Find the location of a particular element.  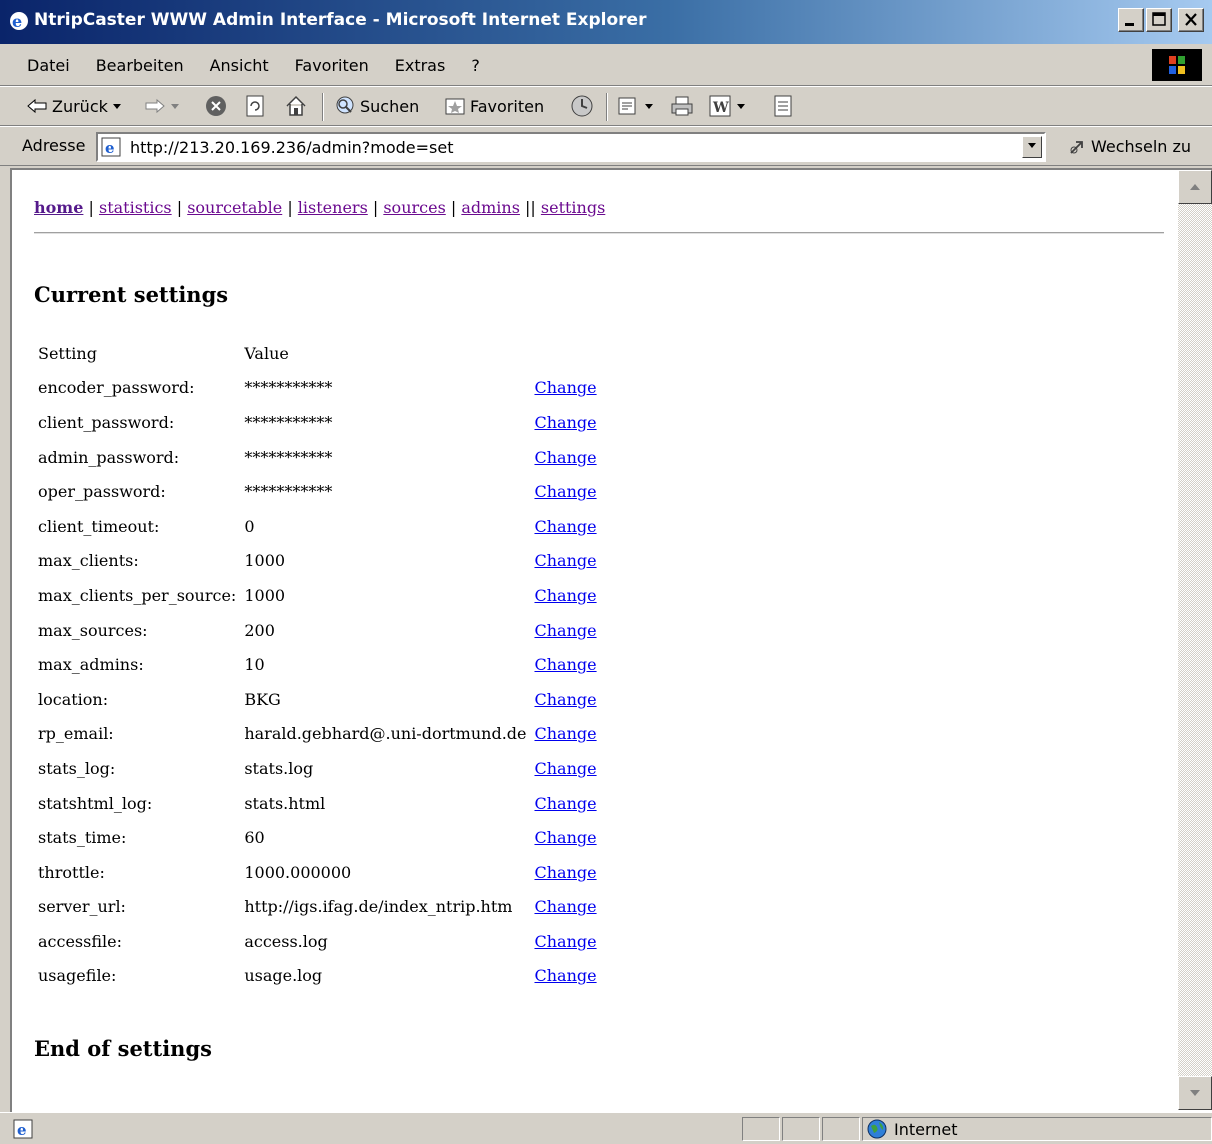

setting-name: max_sources: is located at coordinates (93, 630).